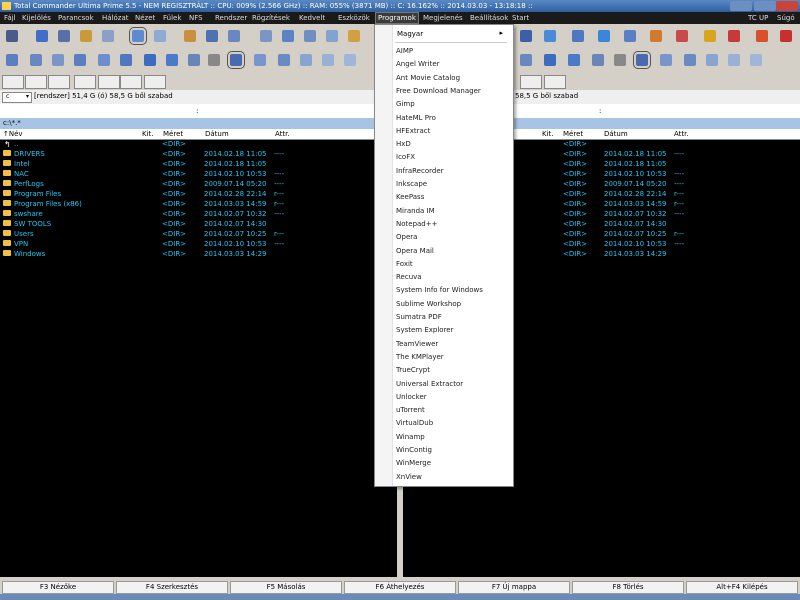  What do you see at coordinates (332, 36) in the screenshot?
I see `sync-icon` at bounding box center [332, 36].